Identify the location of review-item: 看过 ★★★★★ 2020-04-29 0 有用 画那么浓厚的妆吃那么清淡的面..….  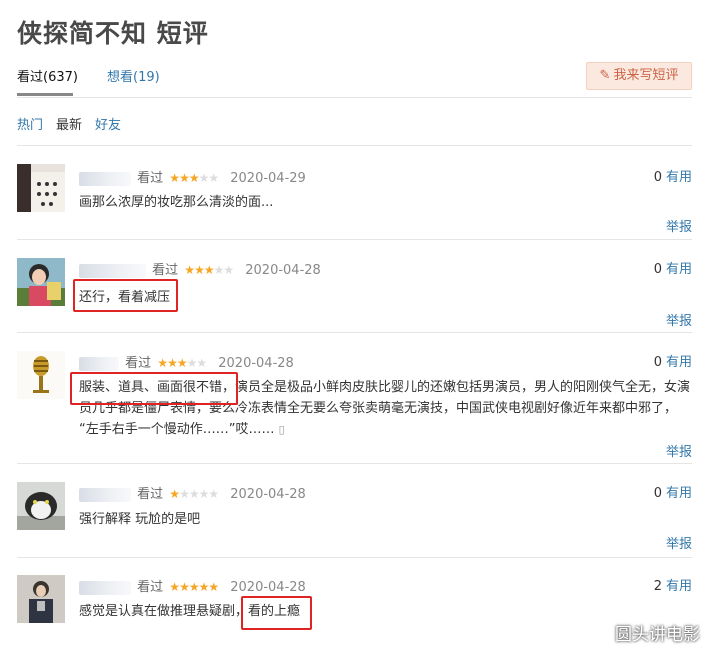
(354, 202).